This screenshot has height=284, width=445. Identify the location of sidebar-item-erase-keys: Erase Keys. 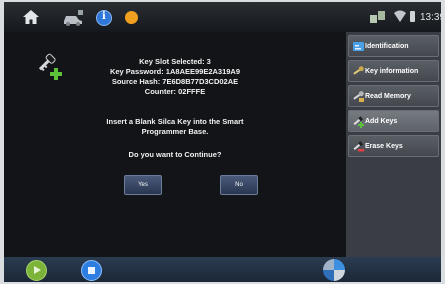
(393, 146).